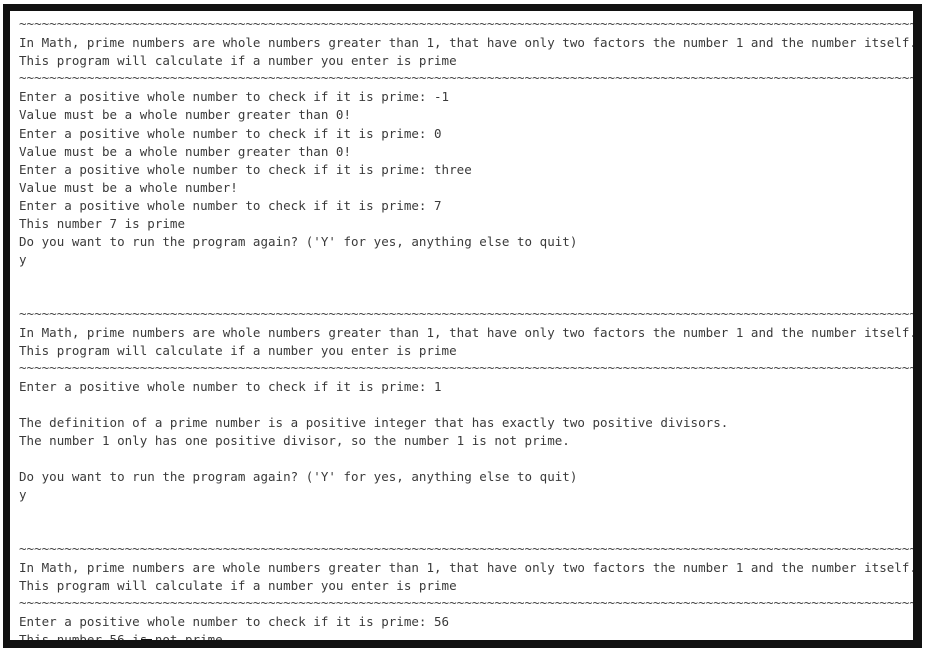 The image size is (926, 652). Describe the element at coordinates (128, 187) in the screenshot. I see `error-line: Value must be a whole number!` at that location.